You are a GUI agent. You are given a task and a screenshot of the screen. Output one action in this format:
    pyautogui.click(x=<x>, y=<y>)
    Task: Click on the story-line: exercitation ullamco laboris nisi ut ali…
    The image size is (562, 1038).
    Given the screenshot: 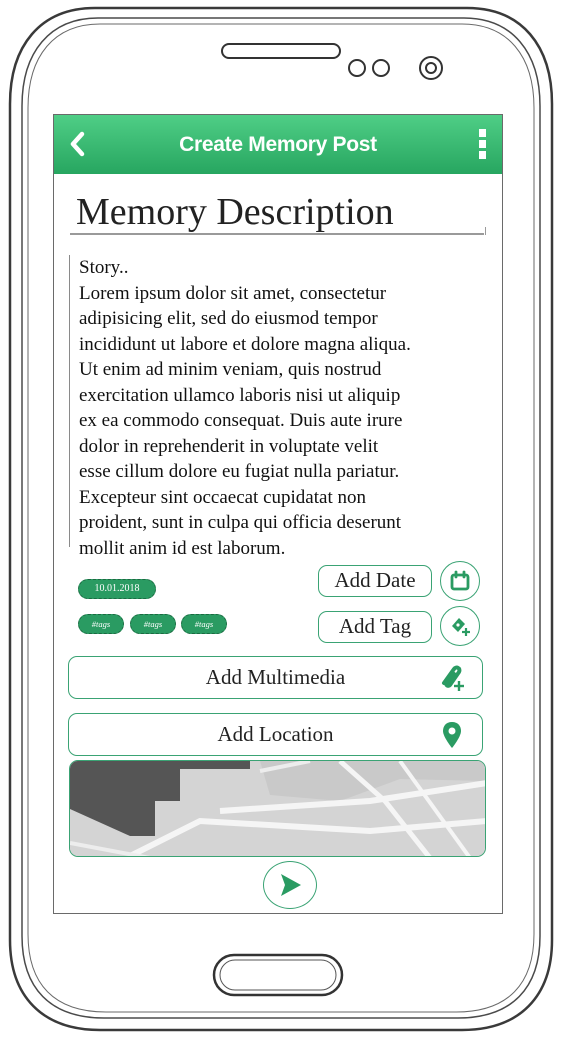 What is the action you would take?
    pyautogui.click(x=240, y=395)
    